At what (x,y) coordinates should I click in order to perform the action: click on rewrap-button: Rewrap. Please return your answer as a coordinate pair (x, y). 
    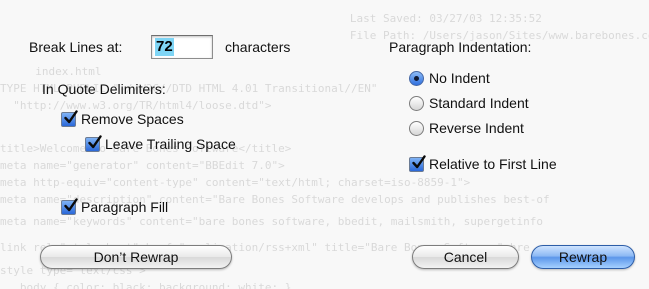
    Looking at the image, I should click on (583, 257).